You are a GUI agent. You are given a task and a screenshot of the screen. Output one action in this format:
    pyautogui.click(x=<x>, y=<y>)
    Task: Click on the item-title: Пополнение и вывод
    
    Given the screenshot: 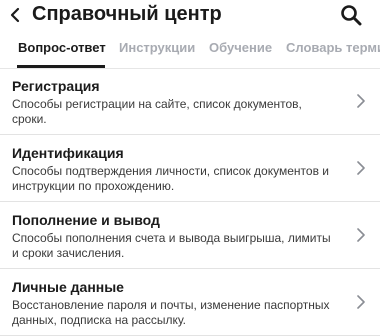 What is the action you would take?
    pyautogui.click(x=86, y=220)
    